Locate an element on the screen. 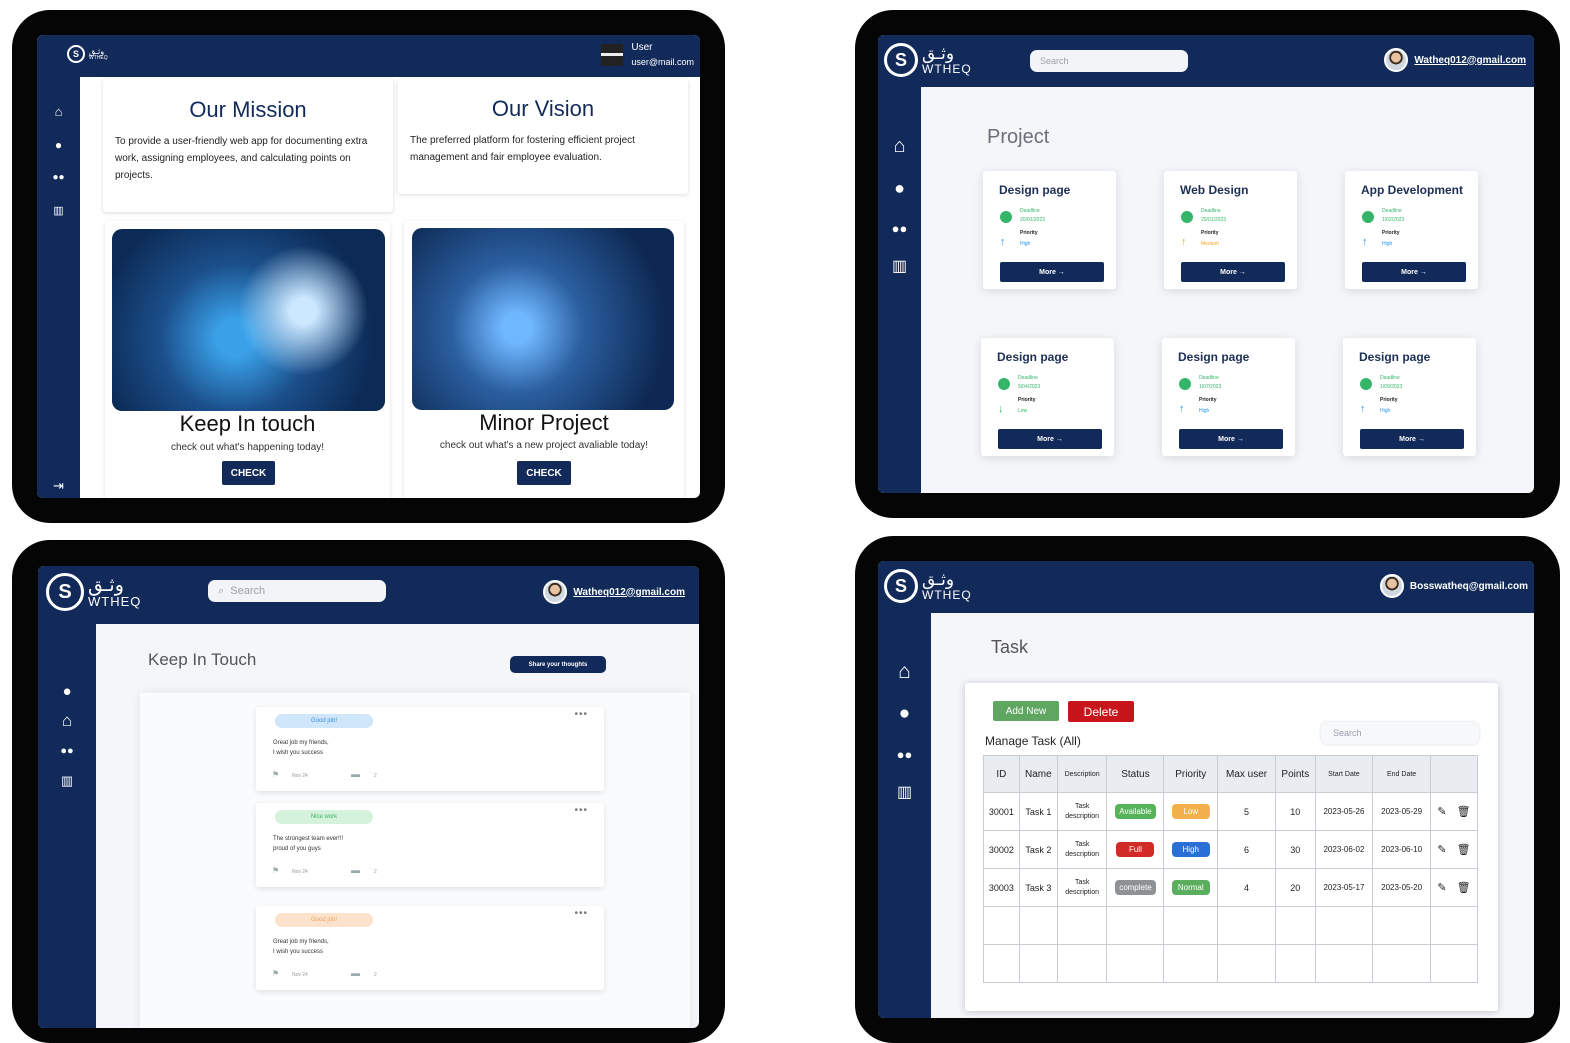 The image size is (1570, 1043). status-badge: complete is located at coordinates (1135, 887).